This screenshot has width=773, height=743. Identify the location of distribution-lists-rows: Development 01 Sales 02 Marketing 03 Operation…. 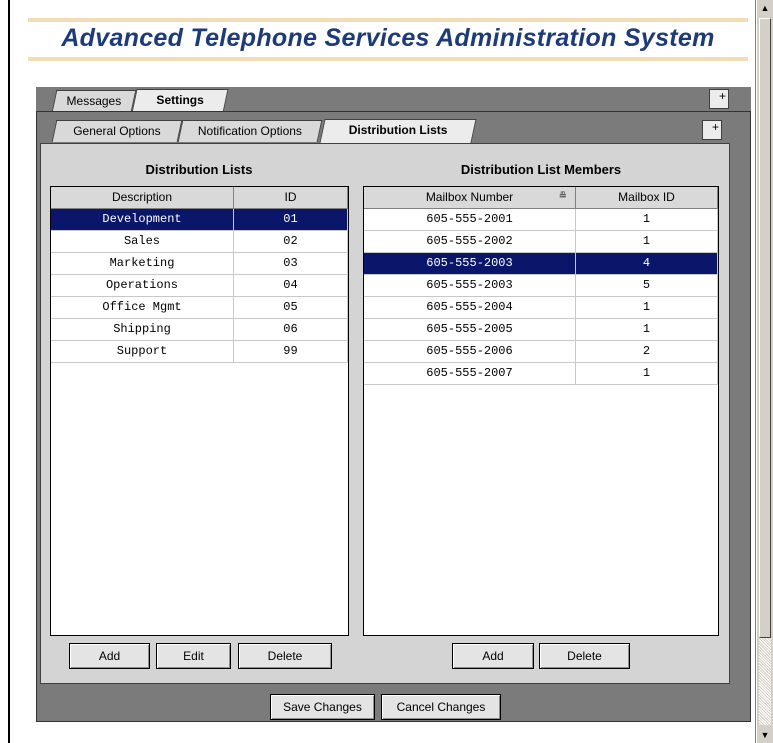
(199, 286).